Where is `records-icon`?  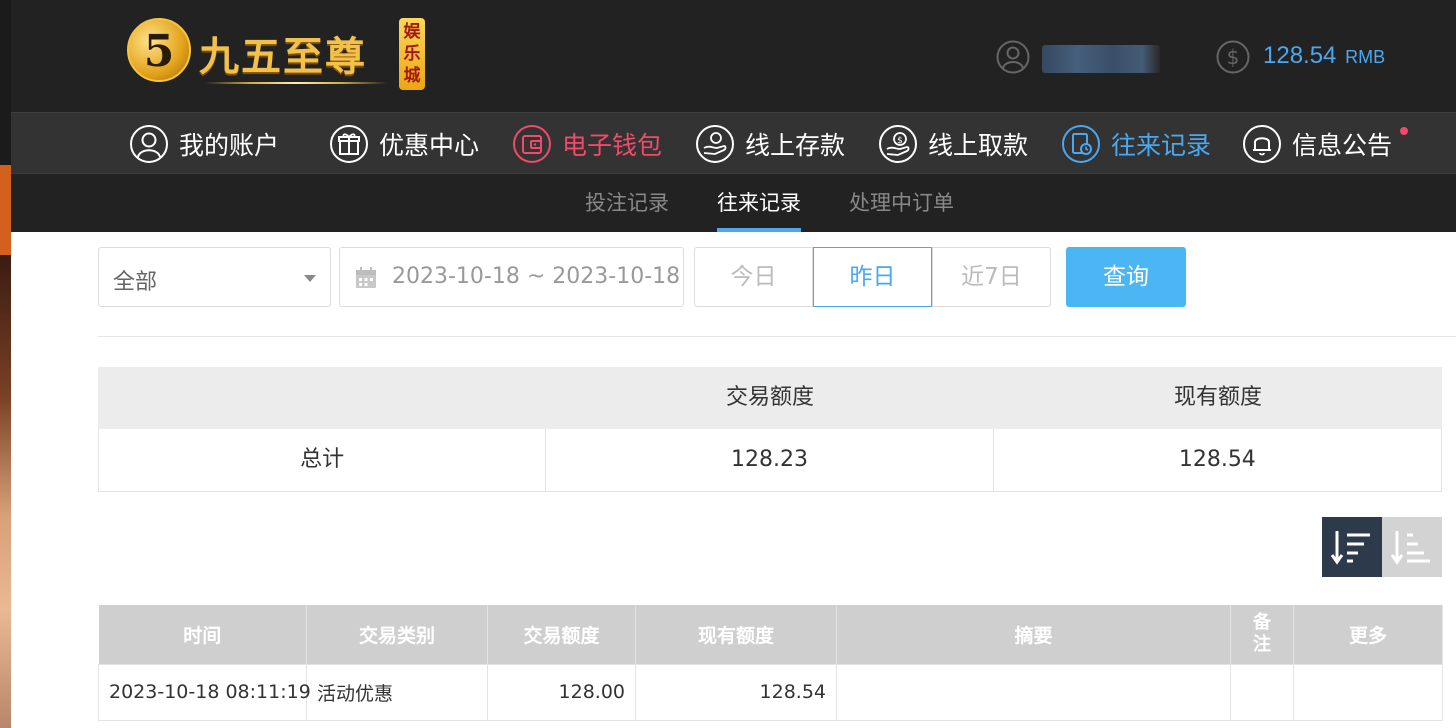 records-icon is located at coordinates (1081, 143).